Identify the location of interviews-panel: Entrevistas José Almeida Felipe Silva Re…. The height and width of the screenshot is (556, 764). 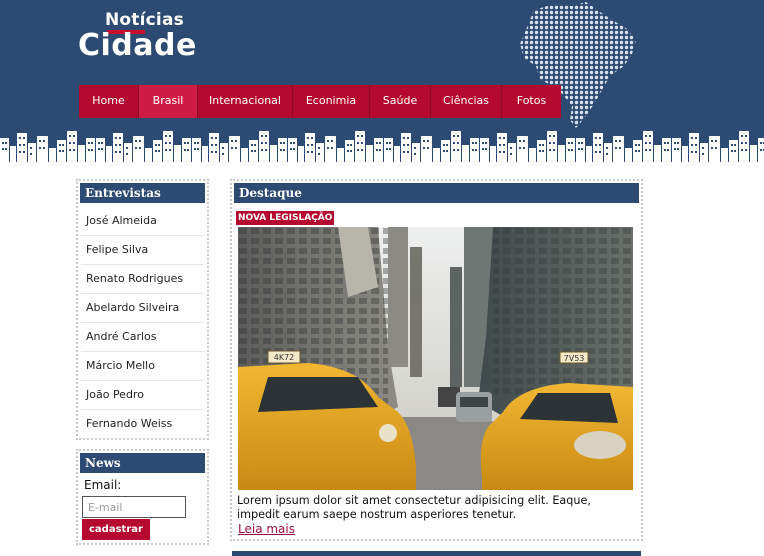
(142, 309).